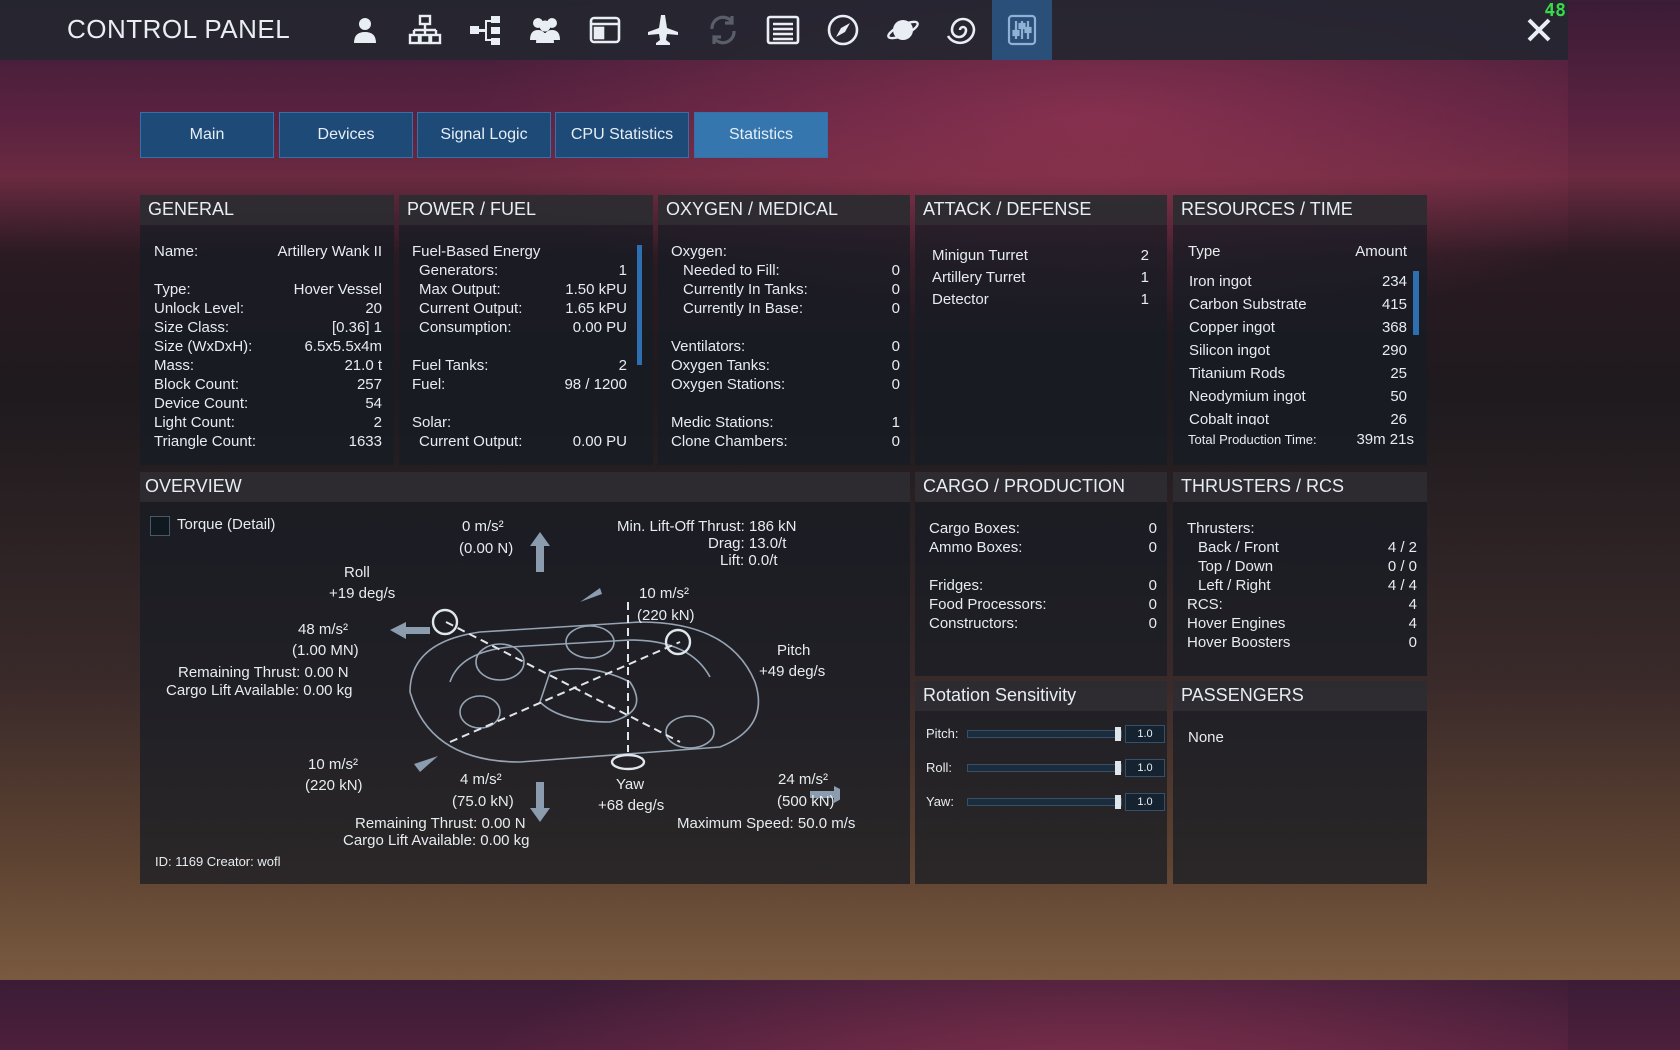 The width and height of the screenshot is (1680, 1050). Describe the element at coordinates (1412, 623) in the screenshot. I see `hover-engines-value: 4` at that location.